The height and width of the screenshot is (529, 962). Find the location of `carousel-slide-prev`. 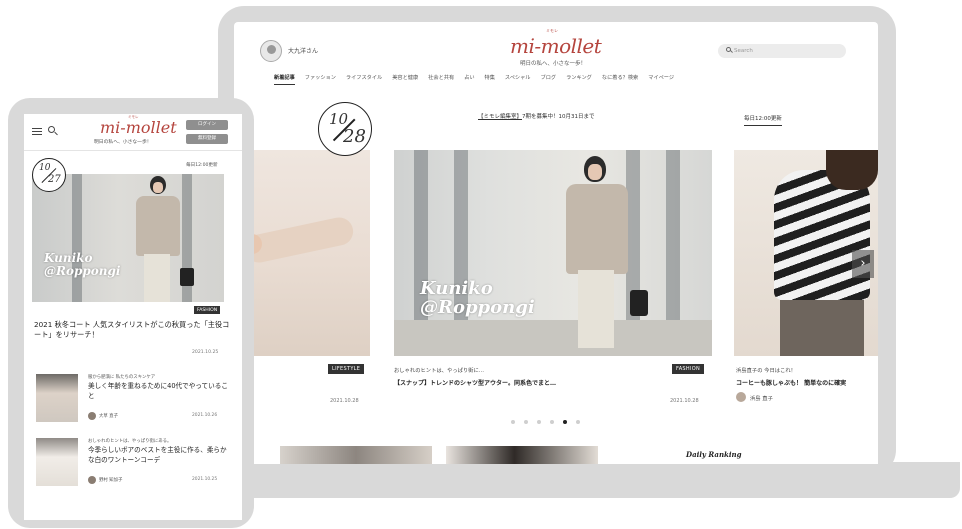

carousel-slide-prev is located at coordinates (302, 253).